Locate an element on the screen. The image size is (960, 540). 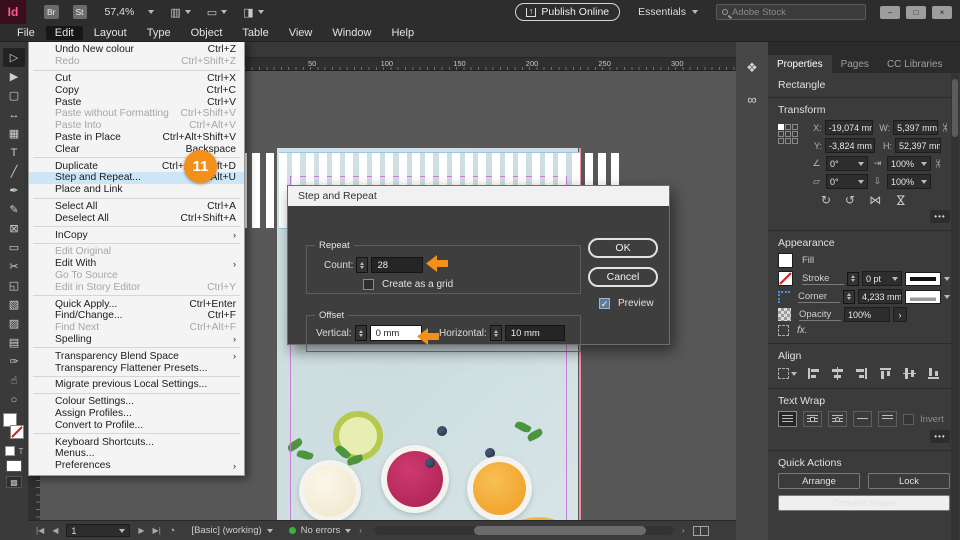
panel-tab: Pages is located at coordinates (855, 64).